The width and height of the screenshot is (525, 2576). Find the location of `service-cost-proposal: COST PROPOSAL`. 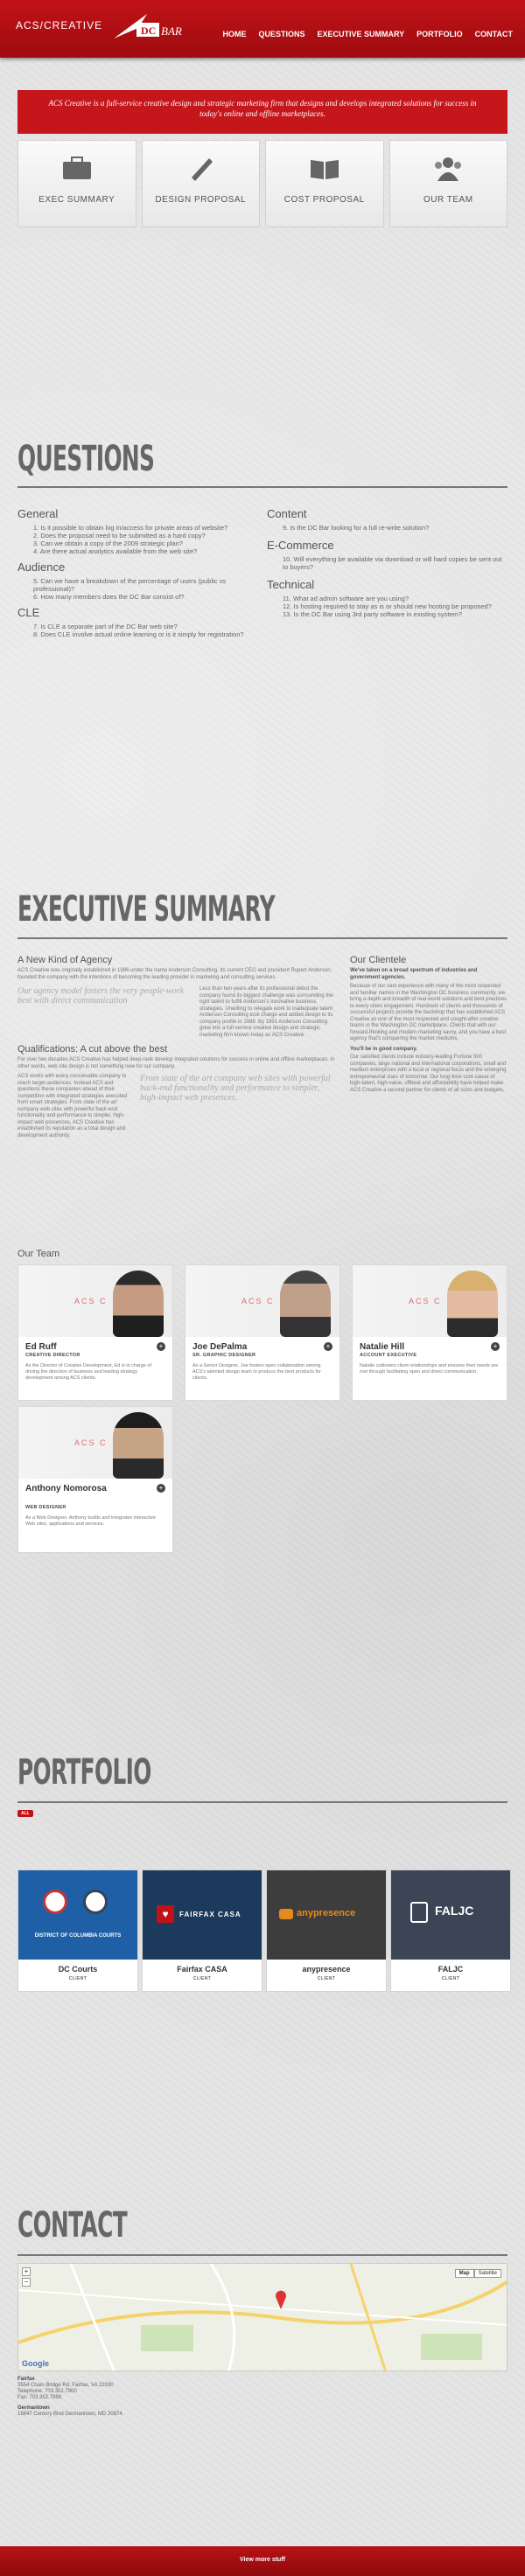

service-cost-proposal: COST PROPOSAL is located at coordinates (324, 183).